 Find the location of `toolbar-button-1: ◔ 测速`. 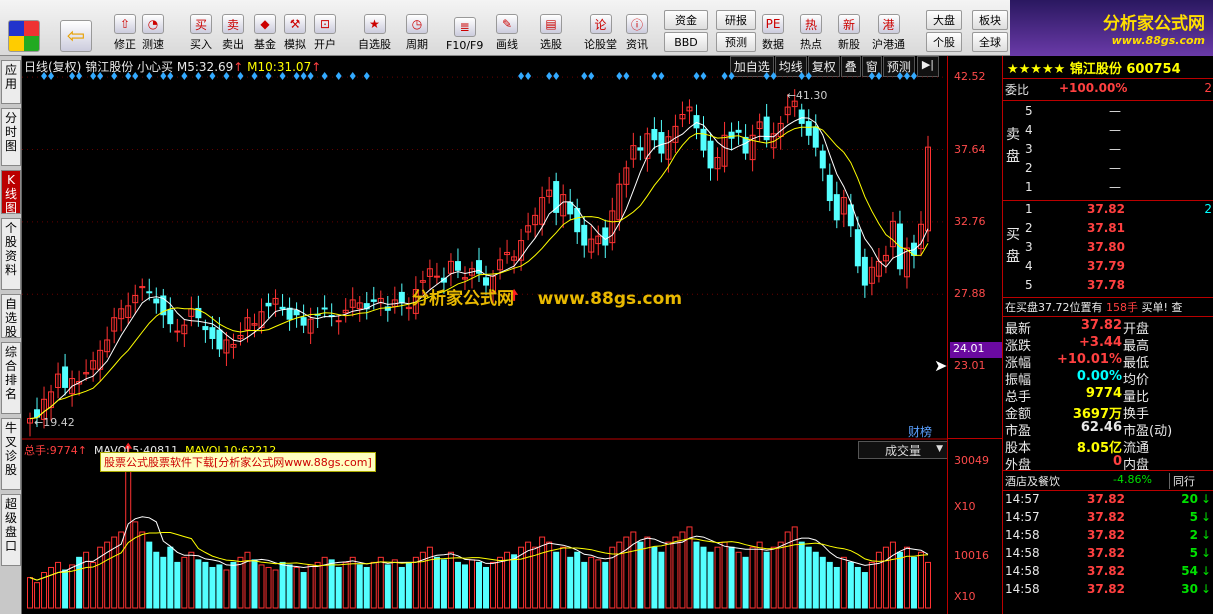

toolbar-button-1: ◔ 测速 is located at coordinates (153, 29).